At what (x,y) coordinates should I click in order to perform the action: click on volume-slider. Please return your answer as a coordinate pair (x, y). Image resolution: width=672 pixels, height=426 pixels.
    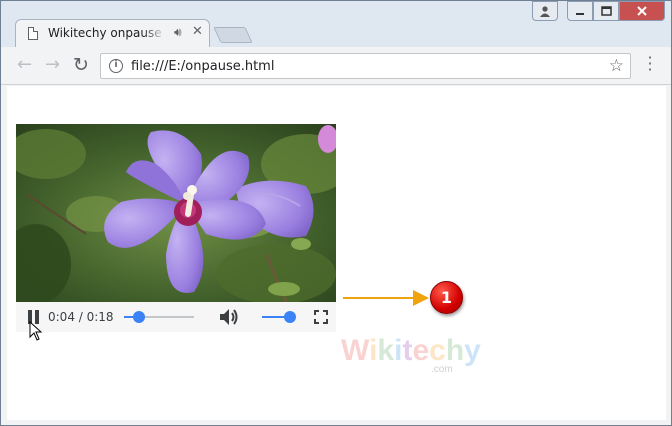
    Looking at the image, I should click on (279, 317).